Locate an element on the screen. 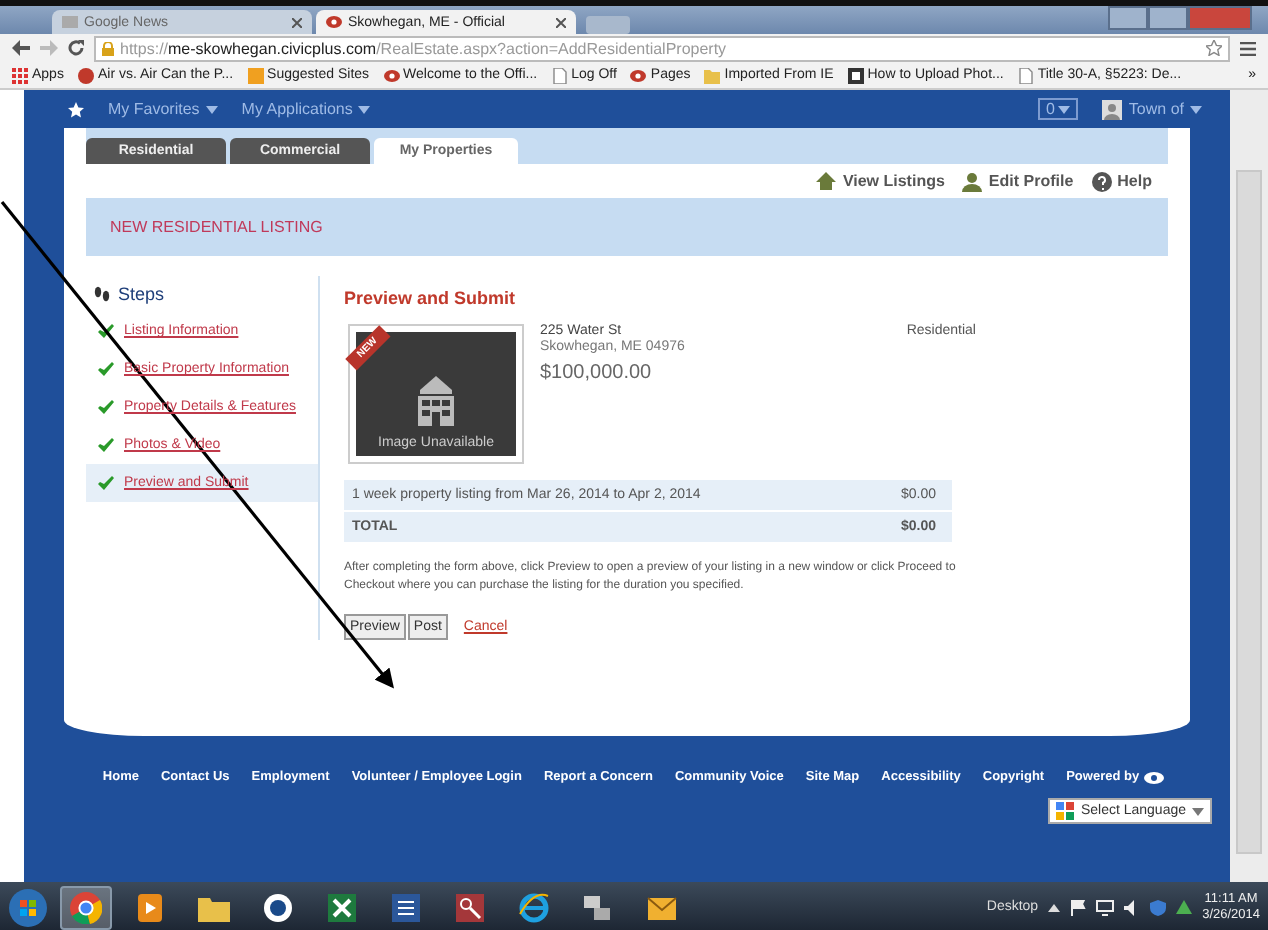 This screenshot has width=1268, height=930. building-icon is located at coordinates (436, 400).